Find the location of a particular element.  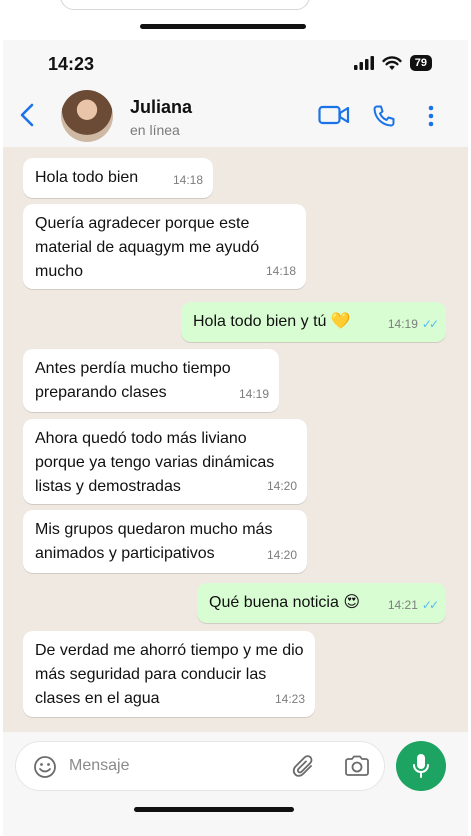

microphone-icon is located at coordinates (421, 766).